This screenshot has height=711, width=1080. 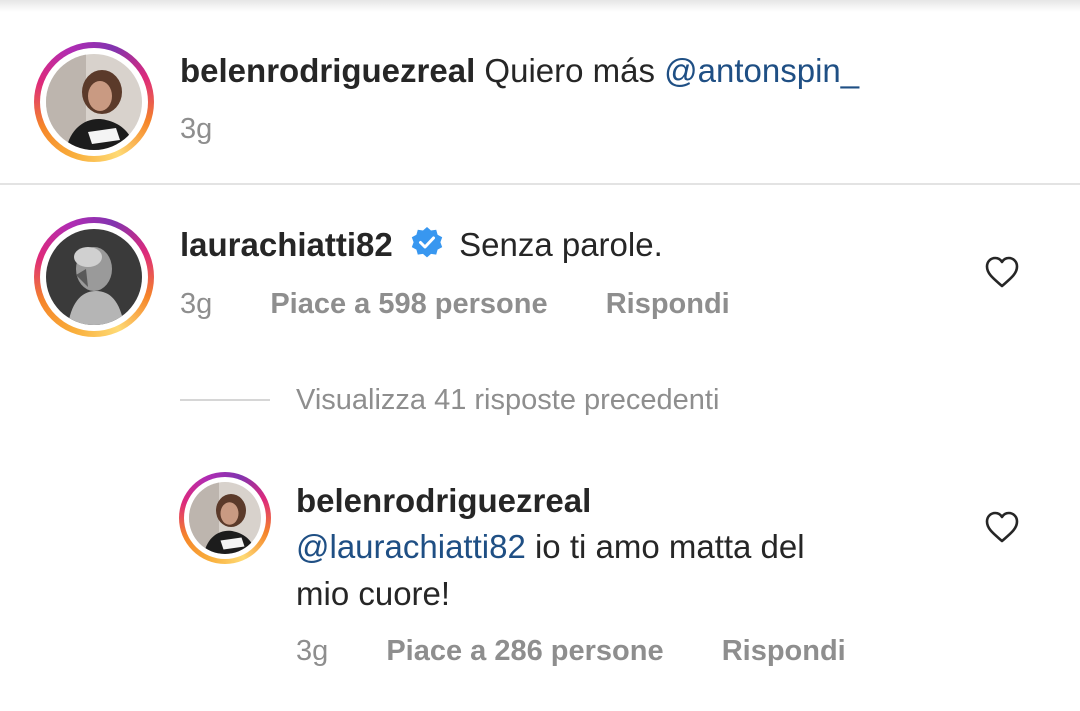 What do you see at coordinates (286, 244) in the screenshot?
I see `comment-username: laurachiatti82` at bounding box center [286, 244].